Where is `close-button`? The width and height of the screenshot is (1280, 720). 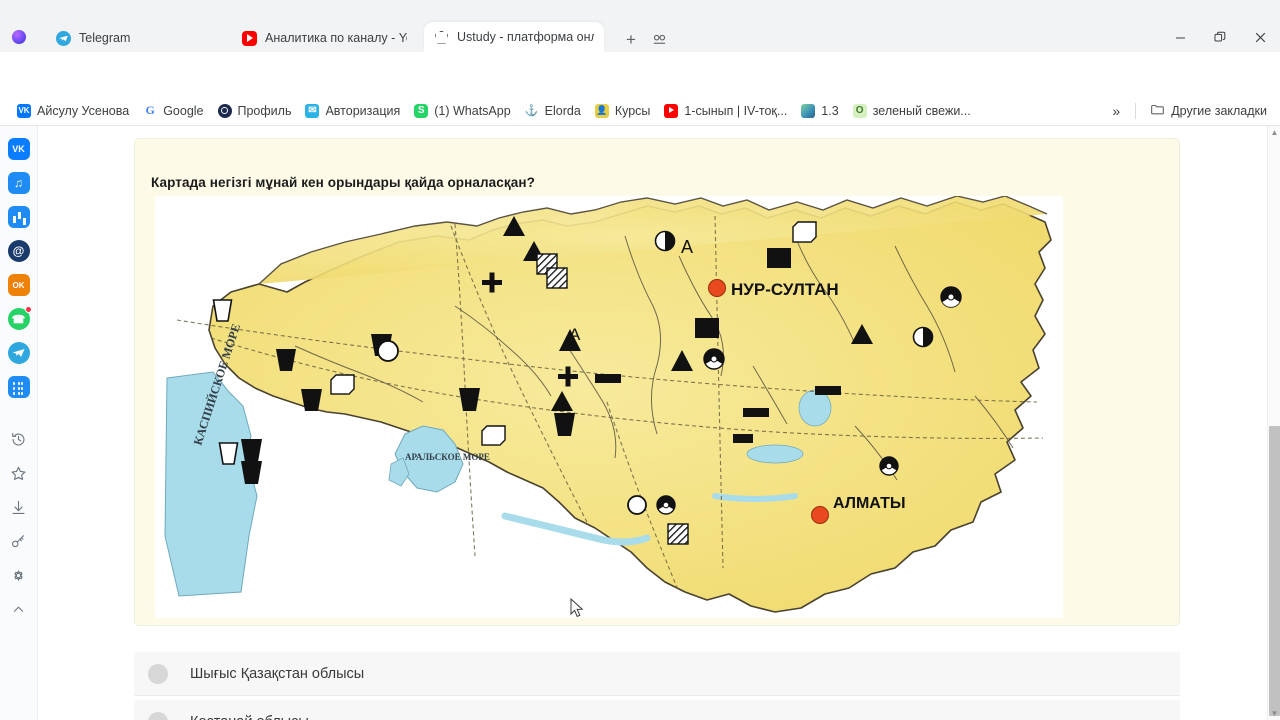 close-button is located at coordinates (1260, 37).